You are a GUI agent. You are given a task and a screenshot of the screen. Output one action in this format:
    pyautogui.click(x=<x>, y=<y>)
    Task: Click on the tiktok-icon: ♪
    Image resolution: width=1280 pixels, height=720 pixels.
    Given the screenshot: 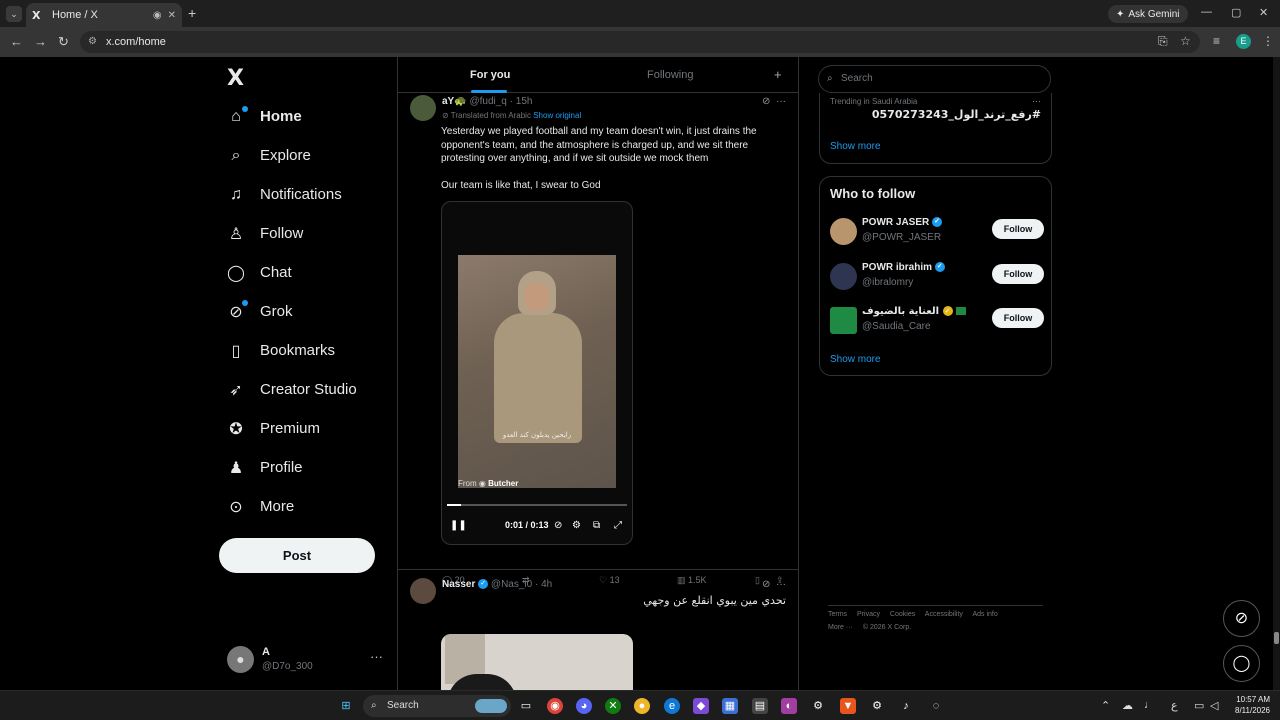 What is the action you would take?
    pyautogui.click(x=906, y=706)
    